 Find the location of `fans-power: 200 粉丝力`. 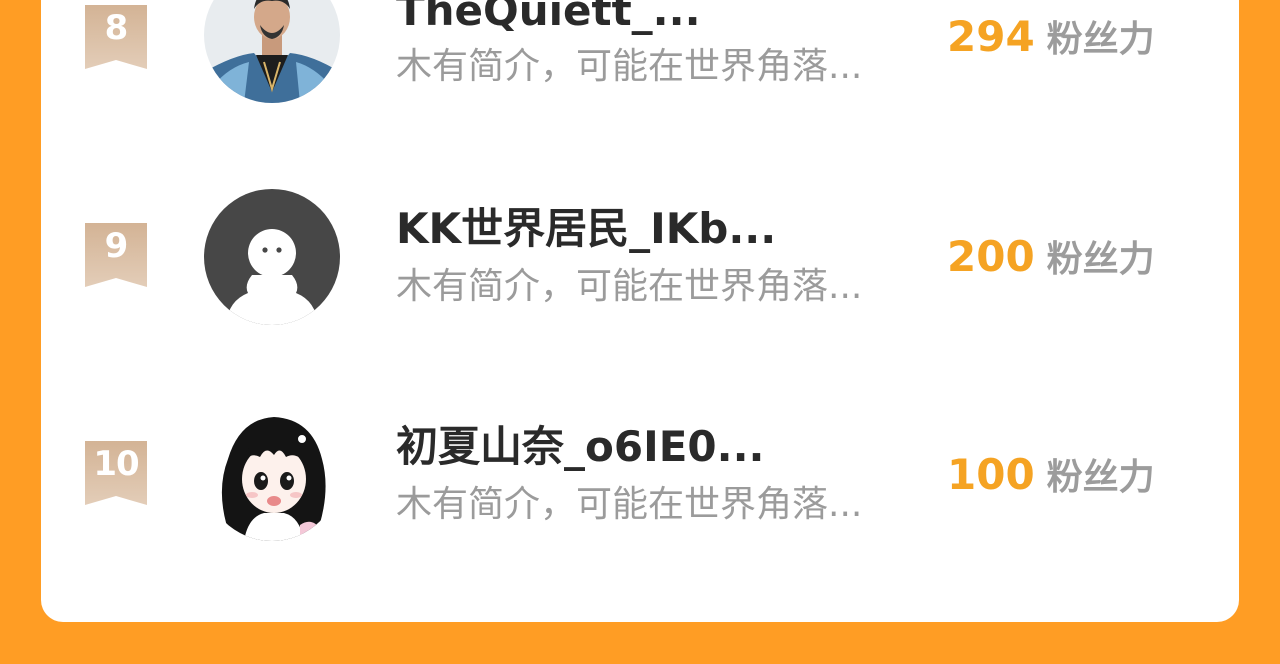

fans-power: 200 粉丝力 is located at coordinates (1051, 261).